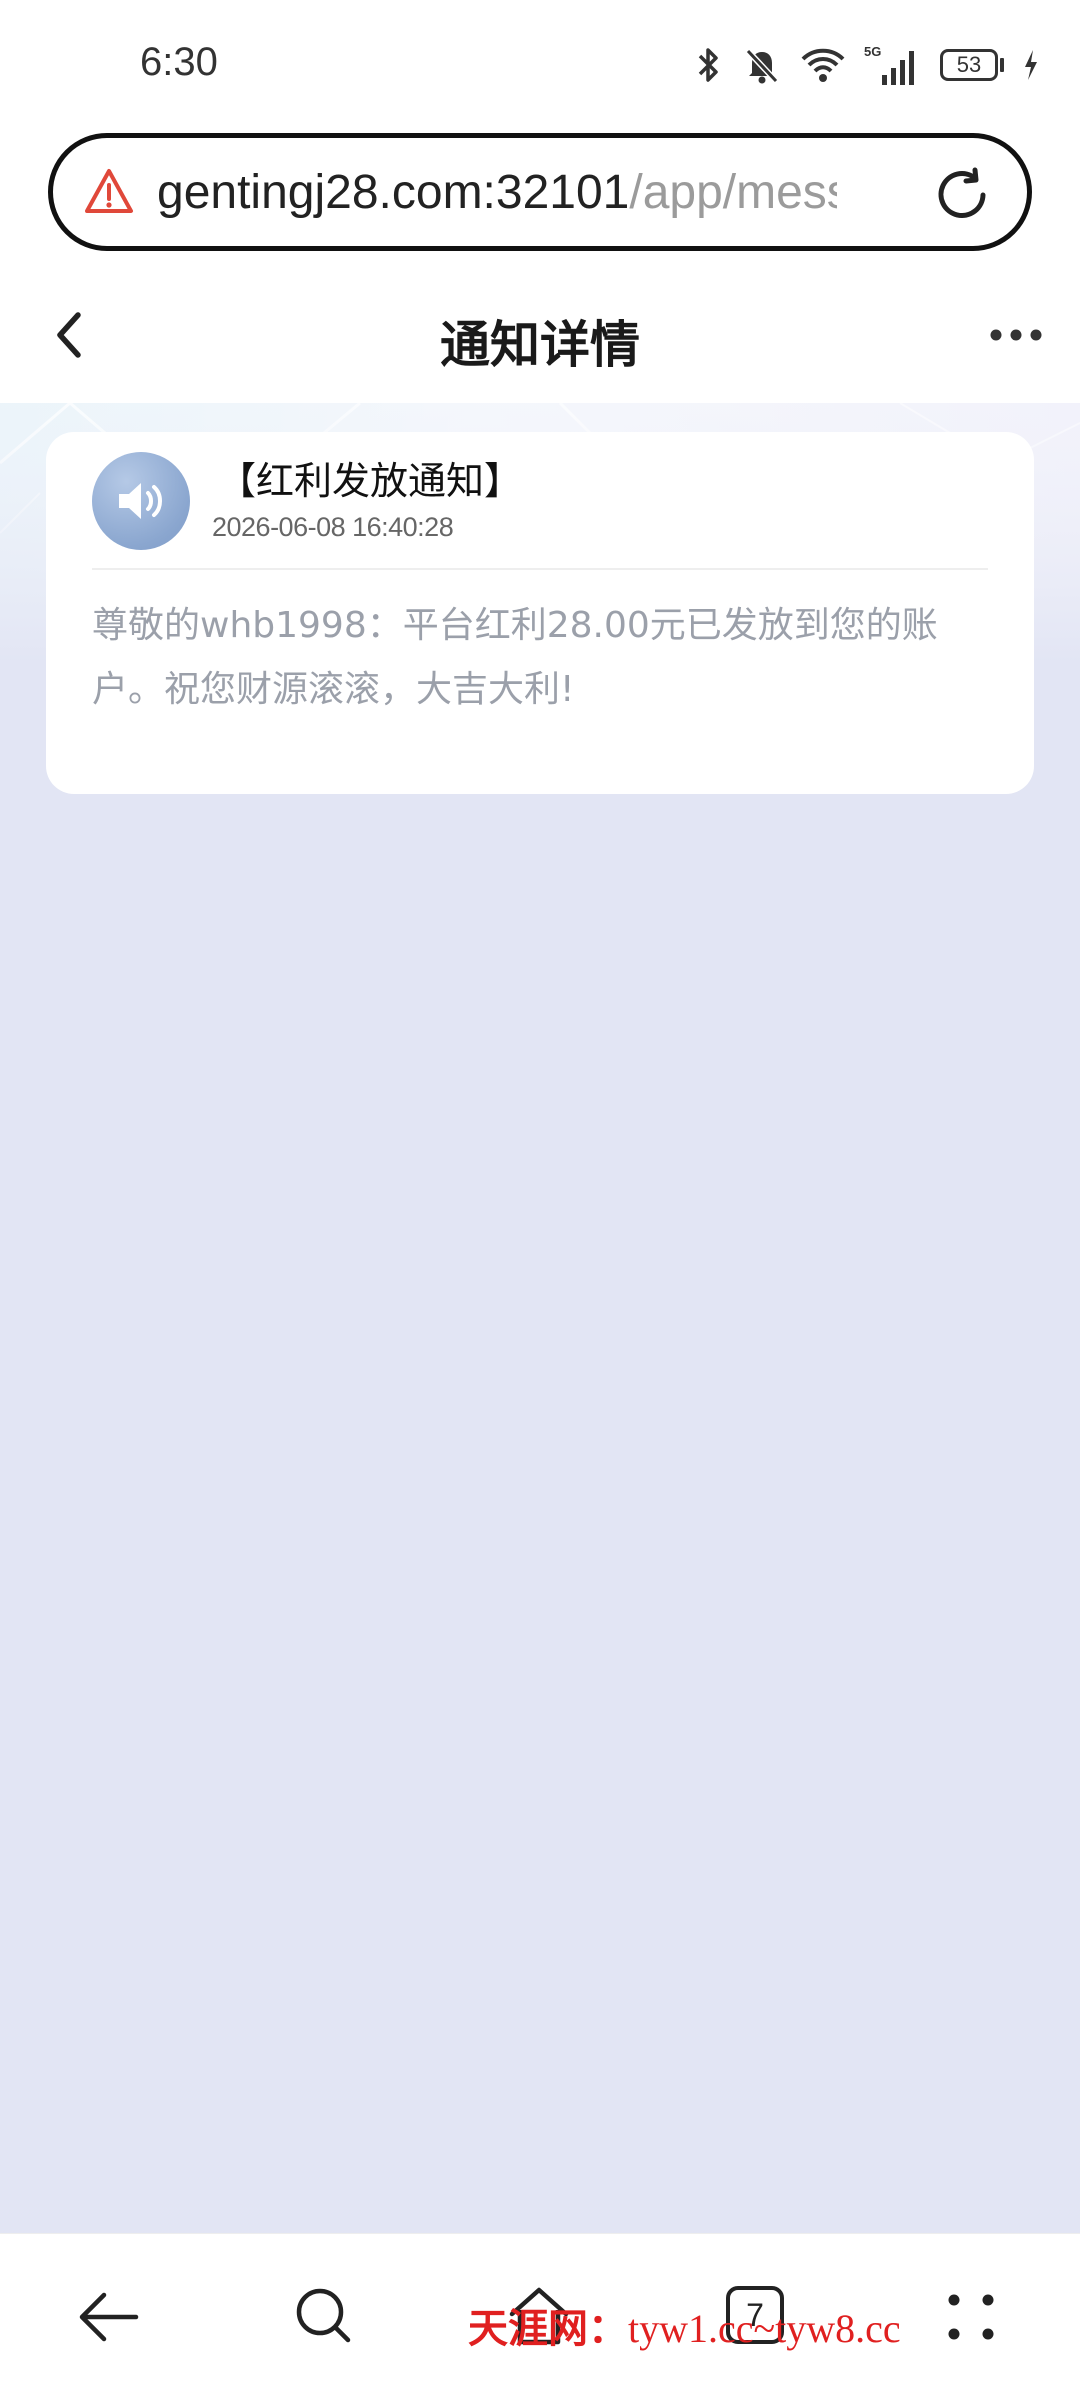 This screenshot has height=2400, width=1080. I want to click on url-text: gentingj28.com:32101/app/messa, so click(497, 192).